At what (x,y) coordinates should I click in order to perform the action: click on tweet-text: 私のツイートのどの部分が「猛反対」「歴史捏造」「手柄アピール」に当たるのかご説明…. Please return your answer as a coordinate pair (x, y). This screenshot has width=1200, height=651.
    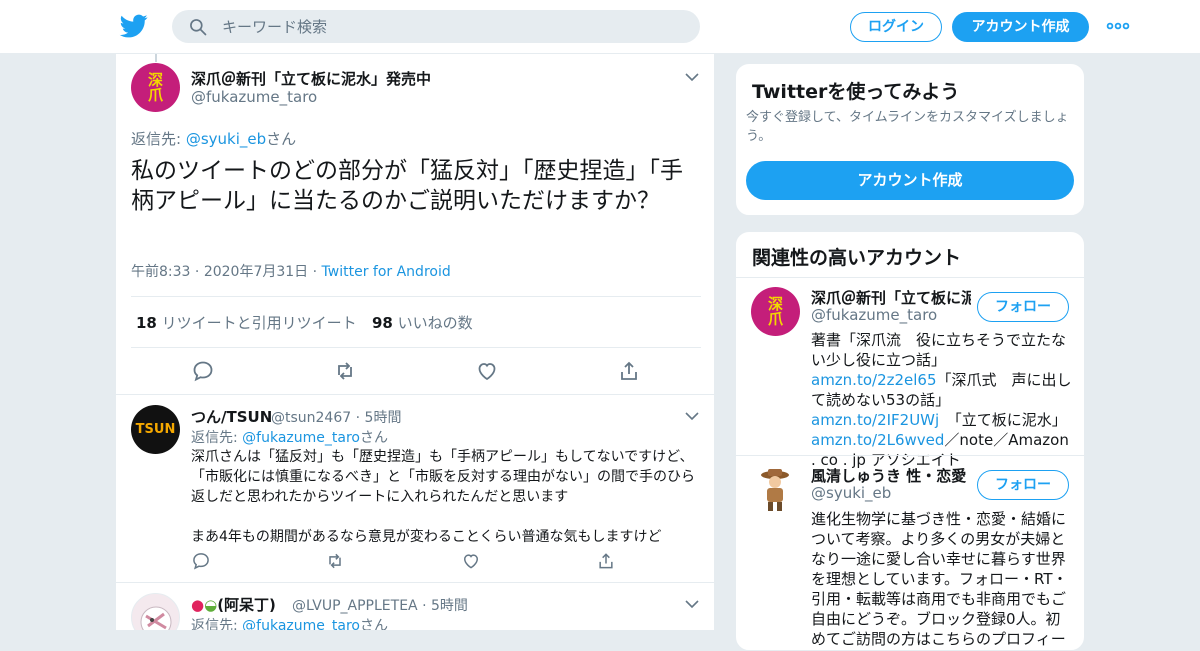
    Looking at the image, I should click on (407, 186).